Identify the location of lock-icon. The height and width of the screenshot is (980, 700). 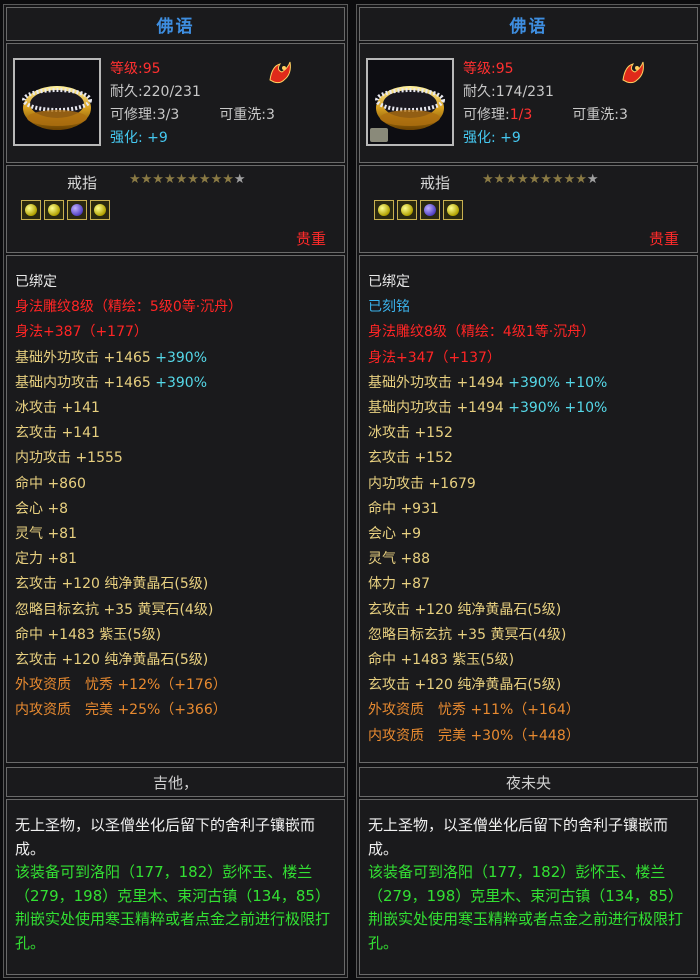
(379, 135).